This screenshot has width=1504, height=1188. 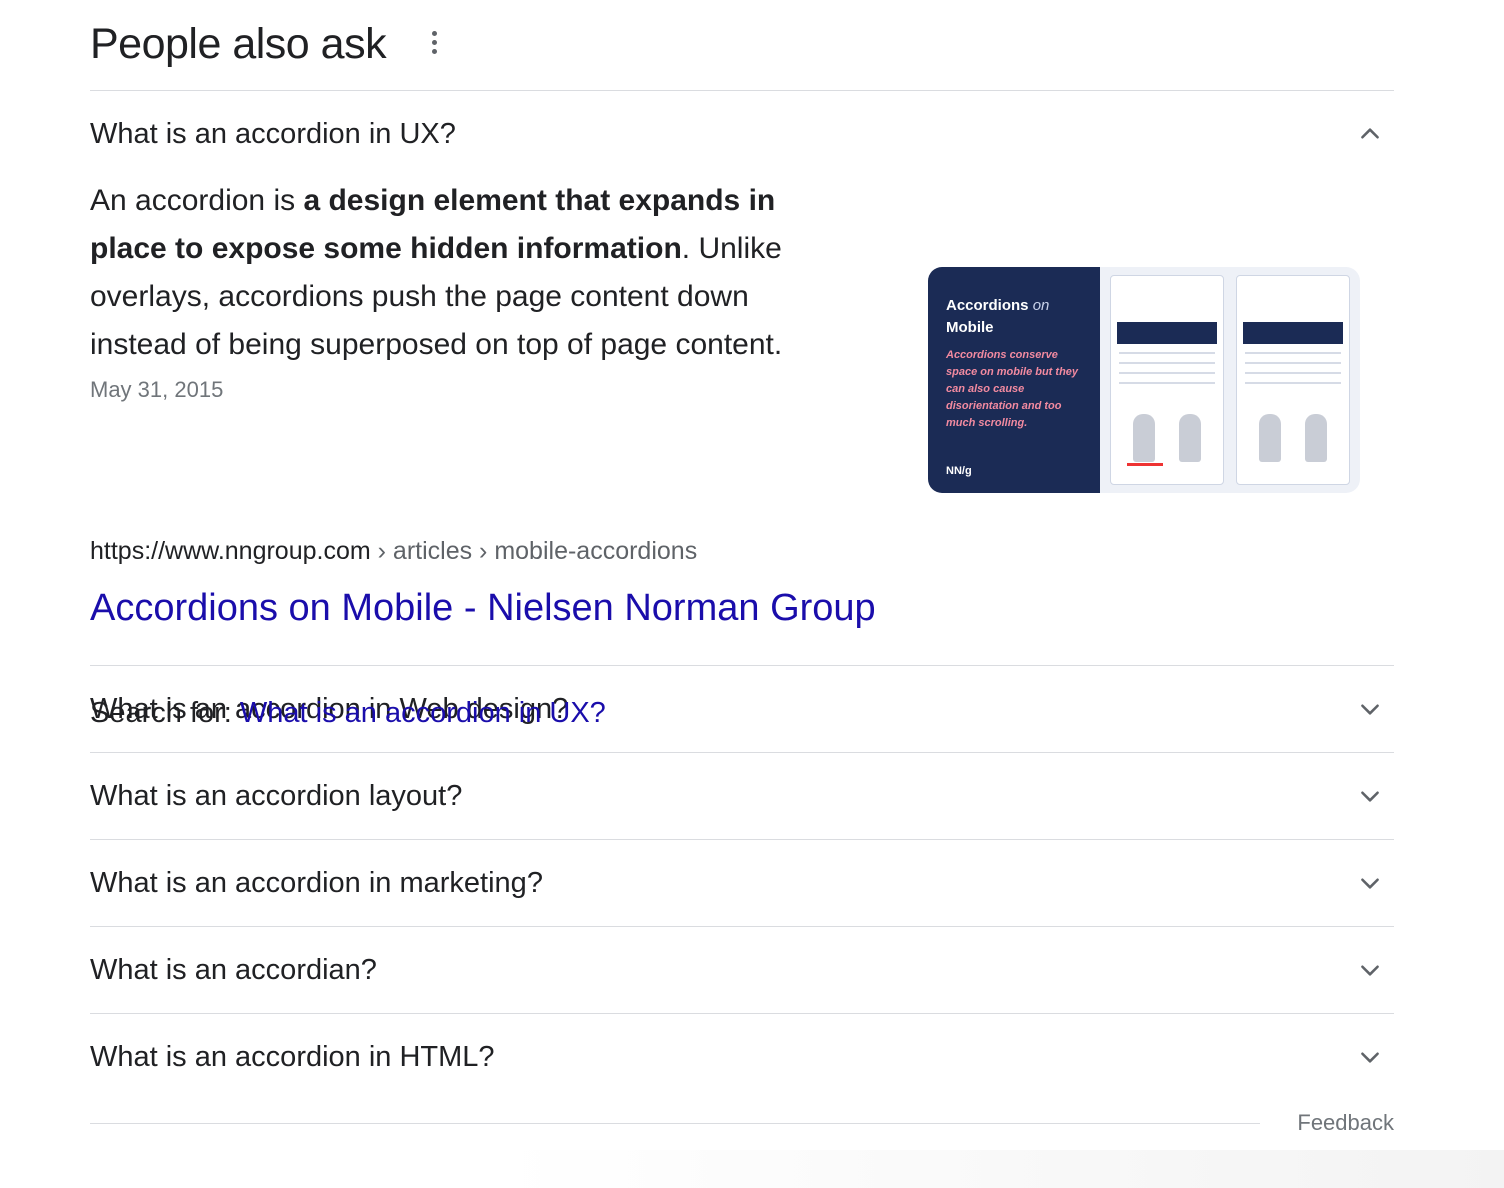 I want to click on thumbnail-title: Accordions on Mobile, so click(x=1015, y=317).